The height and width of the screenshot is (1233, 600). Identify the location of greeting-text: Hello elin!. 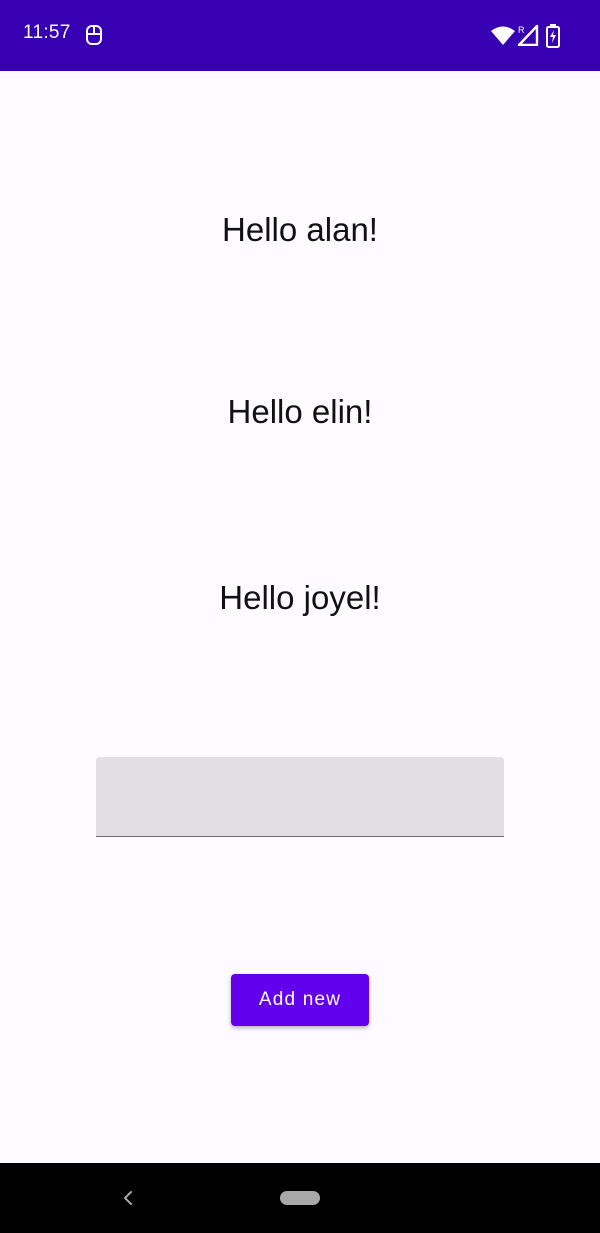
(300, 411).